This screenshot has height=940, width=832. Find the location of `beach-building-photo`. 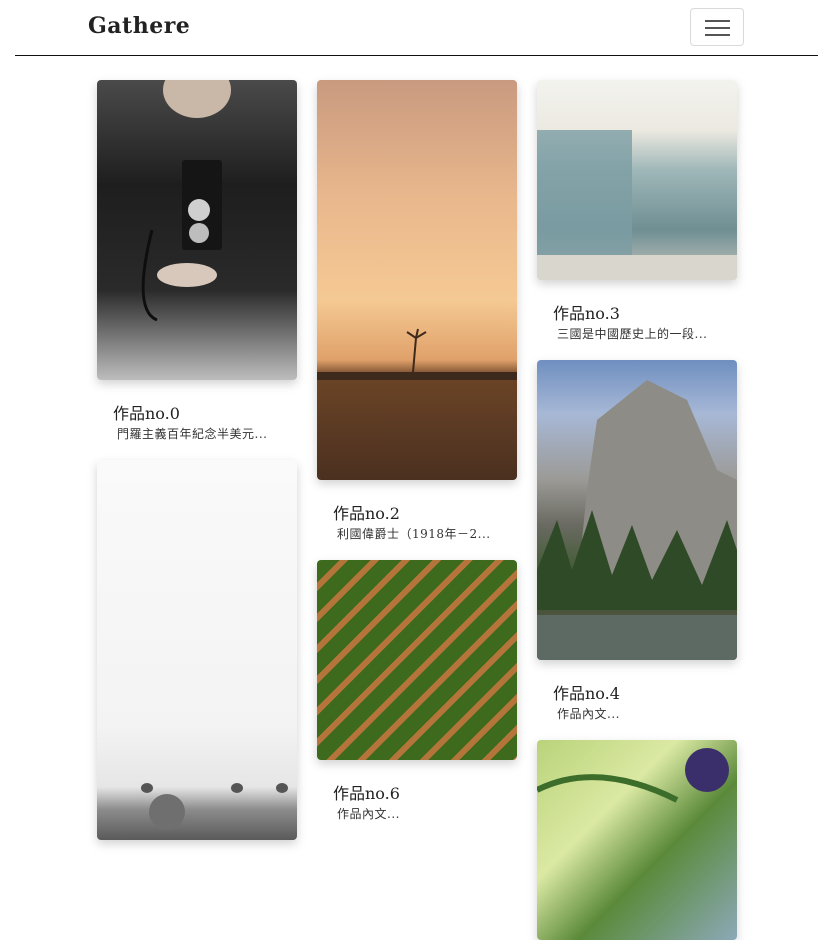

beach-building-photo is located at coordinates (637, 180).